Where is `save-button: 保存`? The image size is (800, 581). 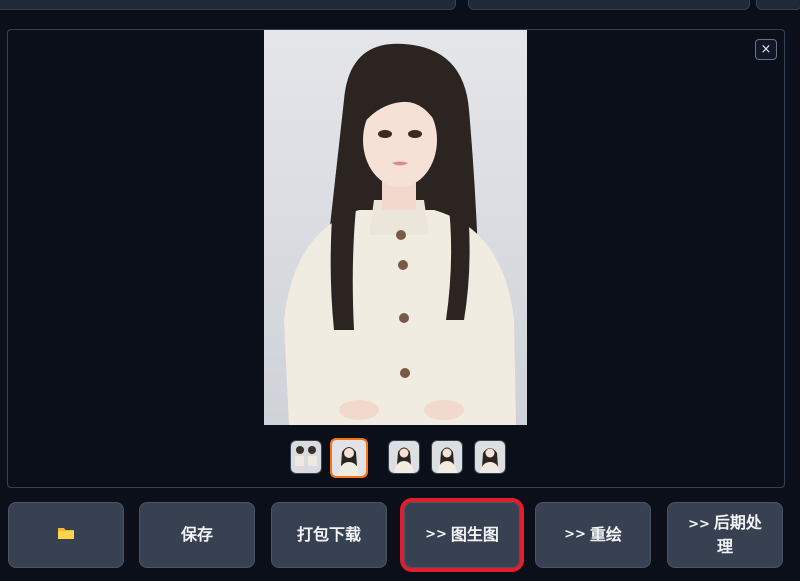
save-button: 保存 is located at coordinates (197, 535).